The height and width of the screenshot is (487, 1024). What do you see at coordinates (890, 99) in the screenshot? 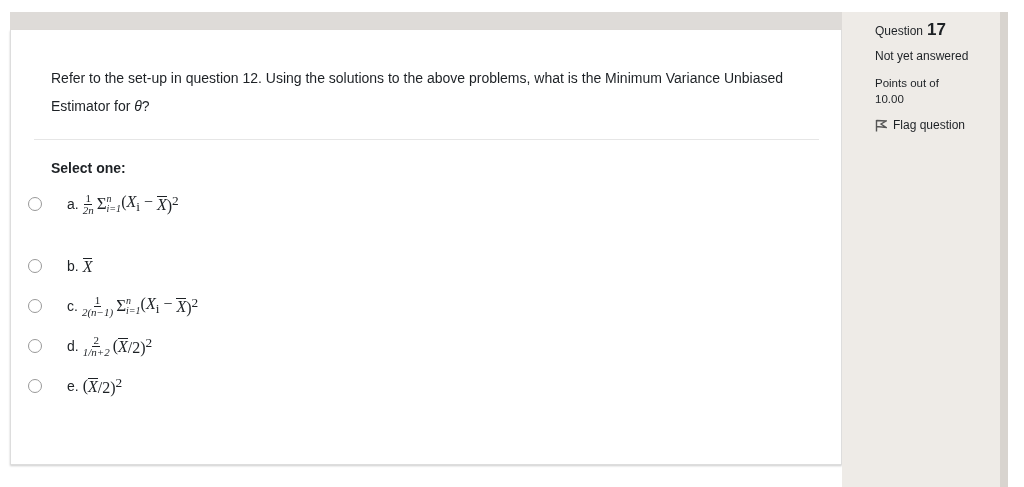
I see `points-value: 10.00` at bounding box center [890, 99].